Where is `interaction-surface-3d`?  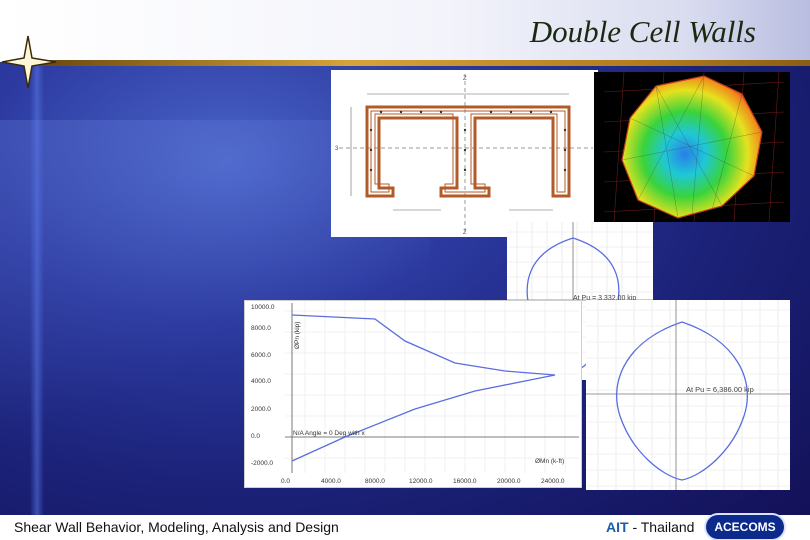 interaction-surface-3d is located at coordinates (692, 147).